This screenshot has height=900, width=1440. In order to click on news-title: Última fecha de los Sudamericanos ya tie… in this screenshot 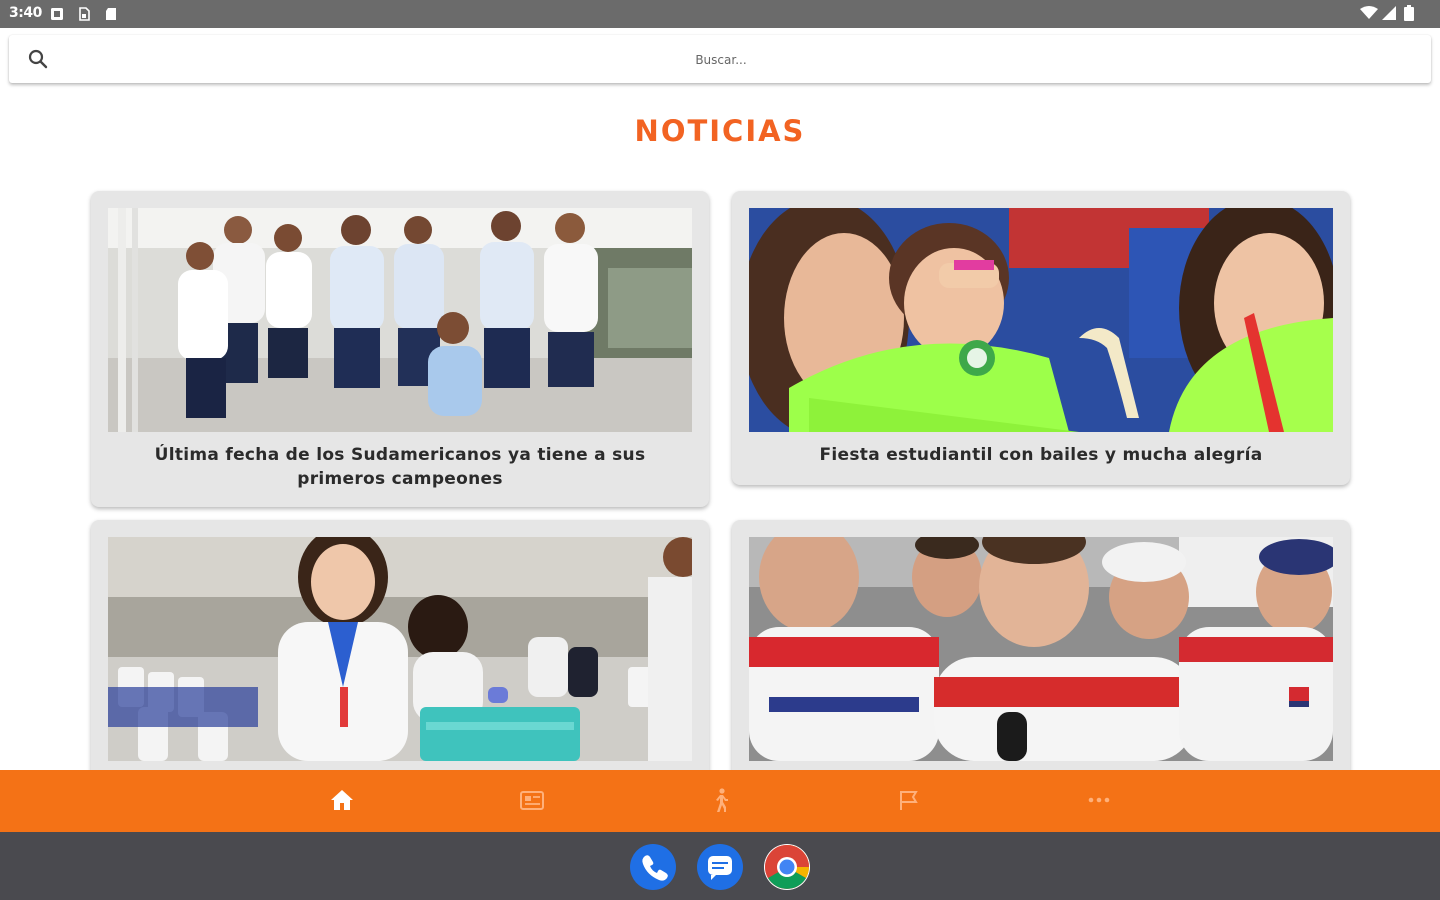, I will do `click(400, 467)`.